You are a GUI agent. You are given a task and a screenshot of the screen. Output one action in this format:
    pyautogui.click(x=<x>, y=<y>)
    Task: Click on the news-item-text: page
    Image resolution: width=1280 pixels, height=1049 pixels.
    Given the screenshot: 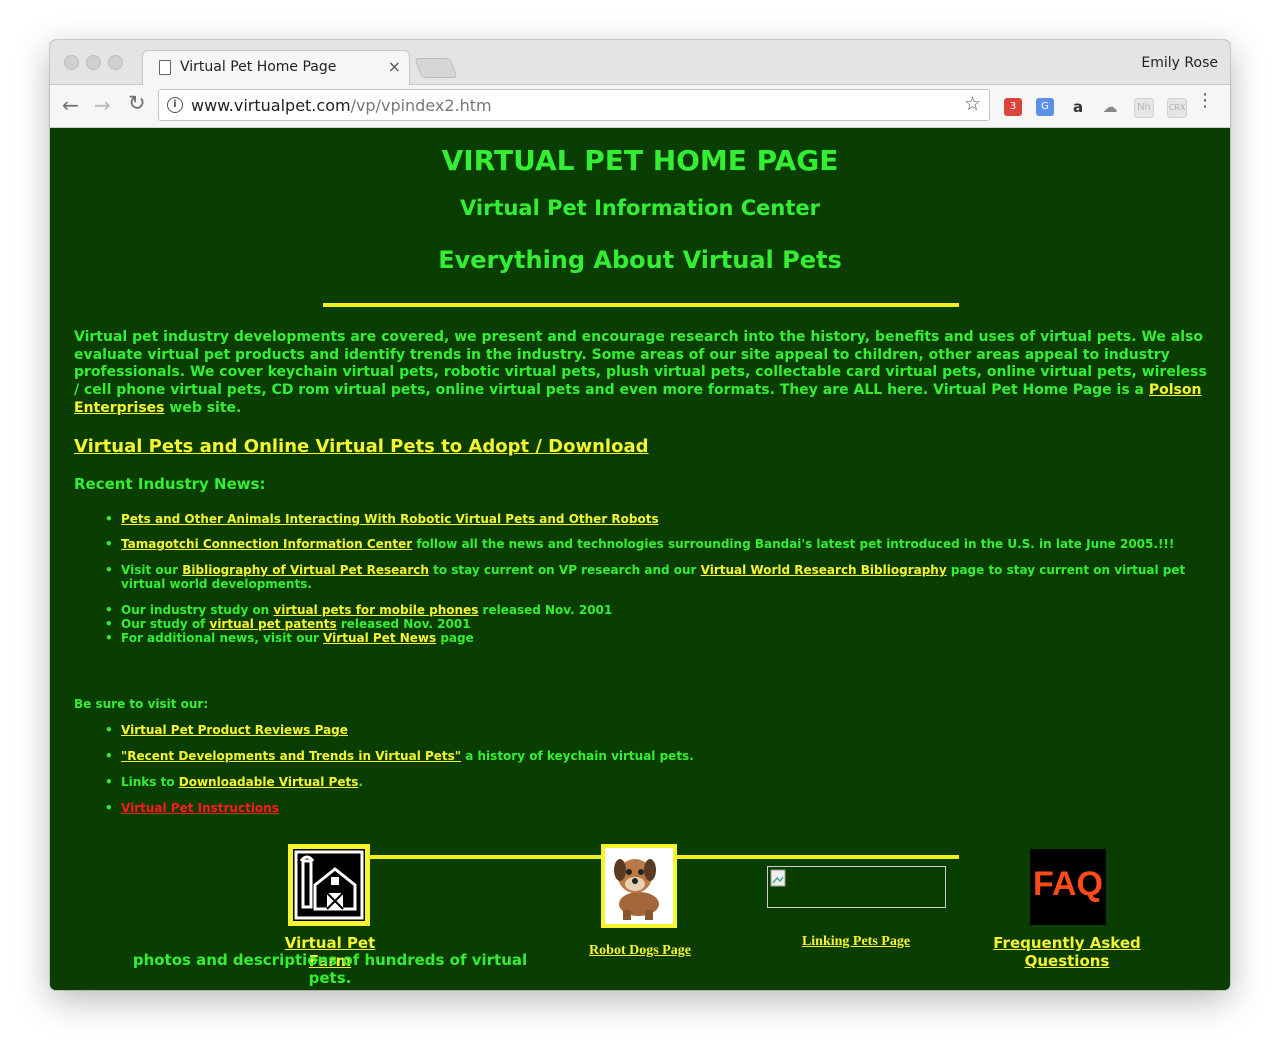 What is the action you would take?
    pyautogui.click(x=455, y=638)
    